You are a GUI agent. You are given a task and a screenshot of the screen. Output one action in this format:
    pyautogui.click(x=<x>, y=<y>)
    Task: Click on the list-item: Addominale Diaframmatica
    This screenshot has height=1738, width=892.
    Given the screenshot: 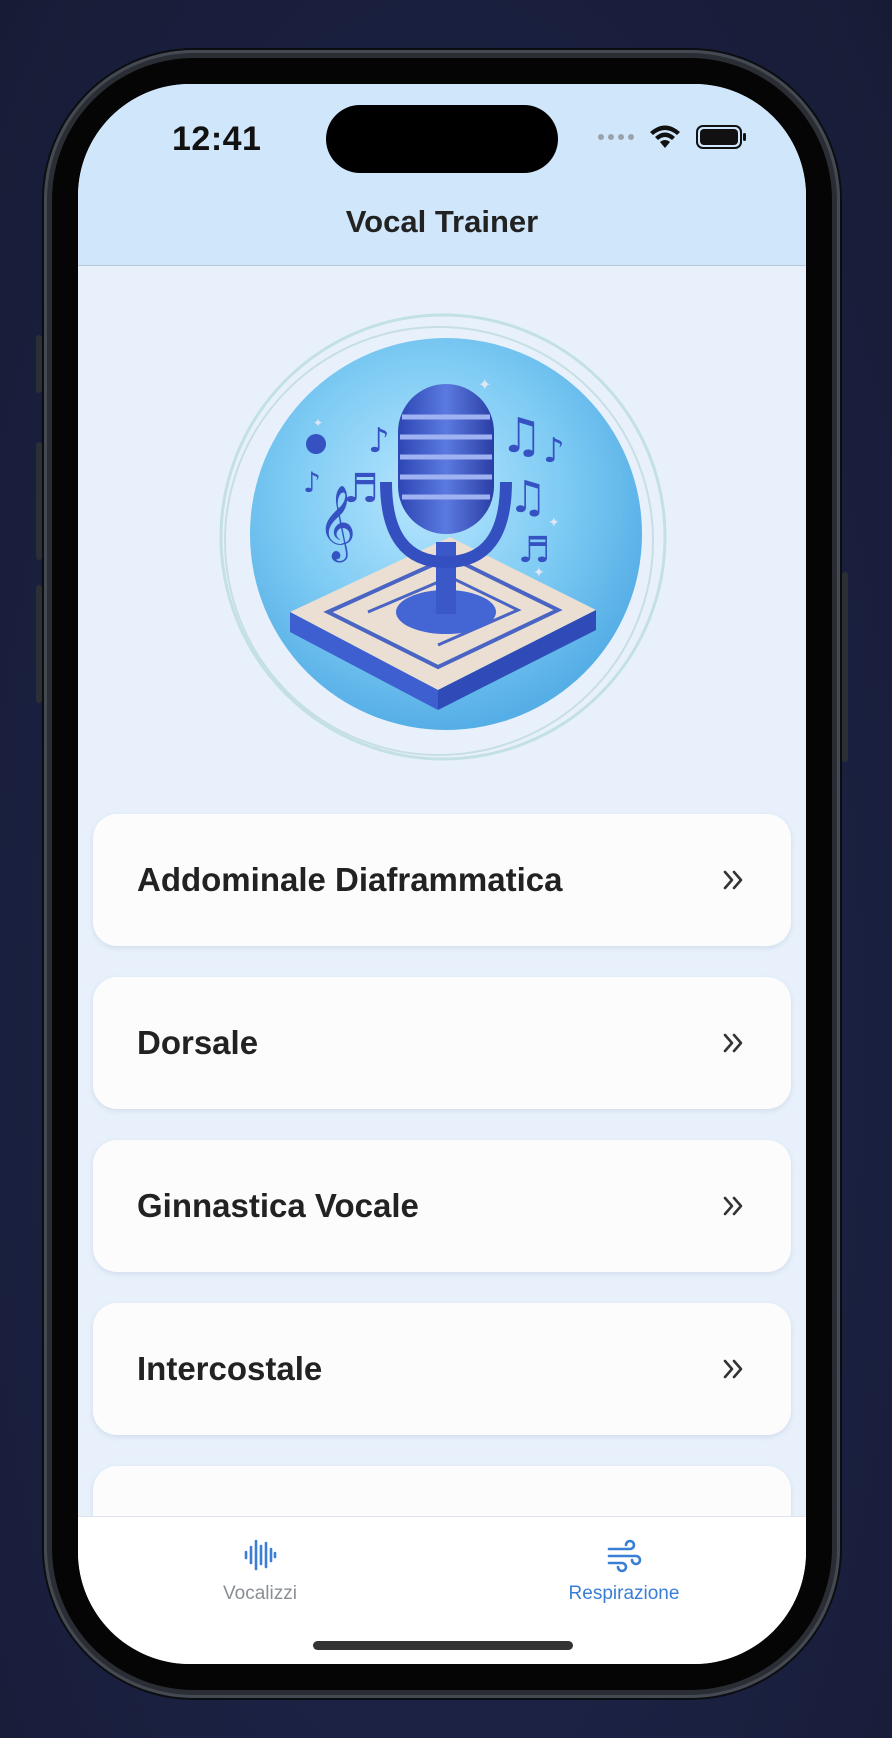 What is the action you would take?
    pyautogui.click(x=442, y=880)
    